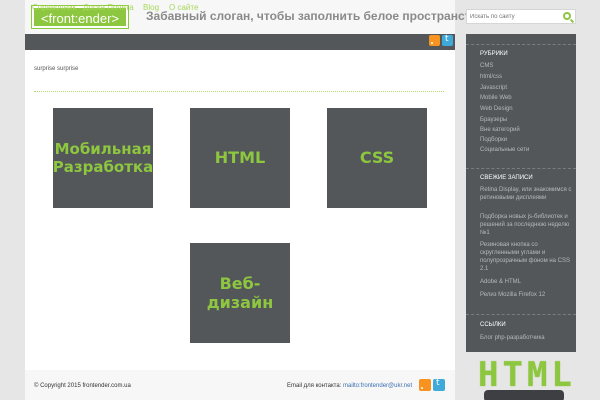  What do you see at coordinates (103, 149) in the screenshot?
I see `tile-label-line: Мобильная` at bounding box center [103, 149].